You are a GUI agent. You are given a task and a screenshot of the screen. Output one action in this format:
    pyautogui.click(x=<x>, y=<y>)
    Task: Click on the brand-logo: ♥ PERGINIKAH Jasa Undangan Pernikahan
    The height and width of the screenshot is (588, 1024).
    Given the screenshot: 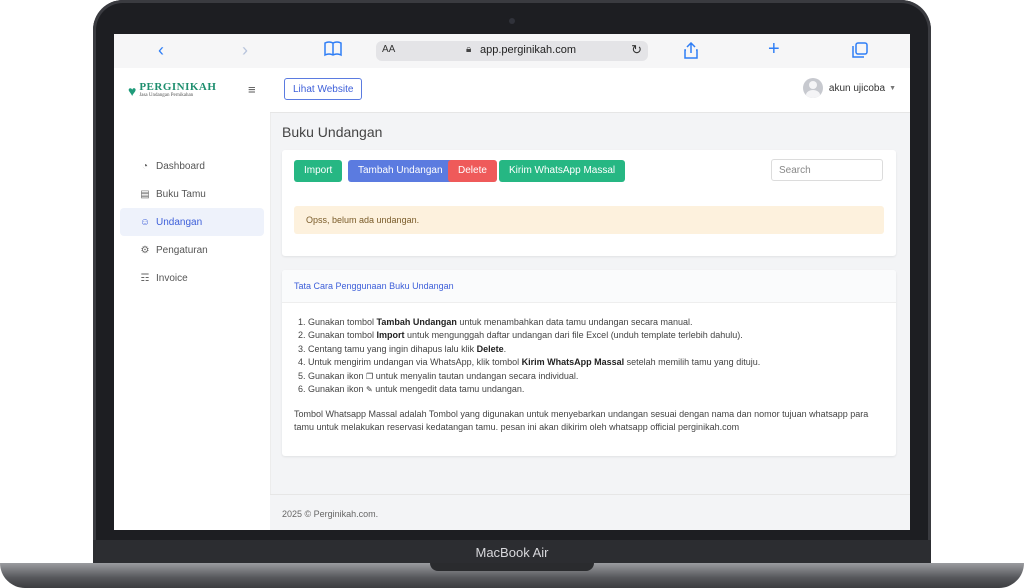 What is the action you would take?
    pyautogui.click(x=172, y=90)
    